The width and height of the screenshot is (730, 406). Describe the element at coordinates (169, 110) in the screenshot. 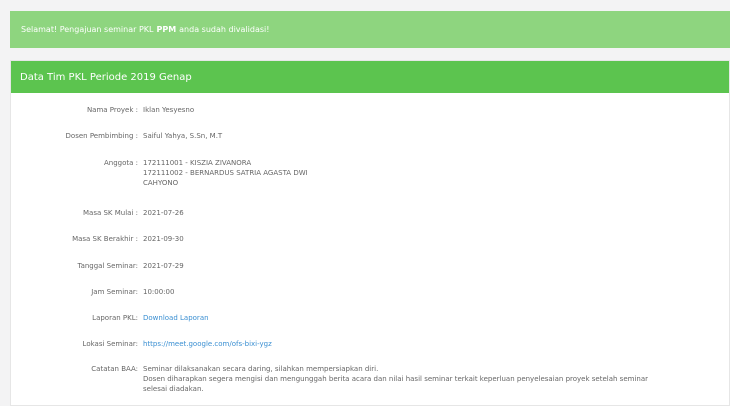

I see `detail-value: Iklan Yesyesno` at that location.